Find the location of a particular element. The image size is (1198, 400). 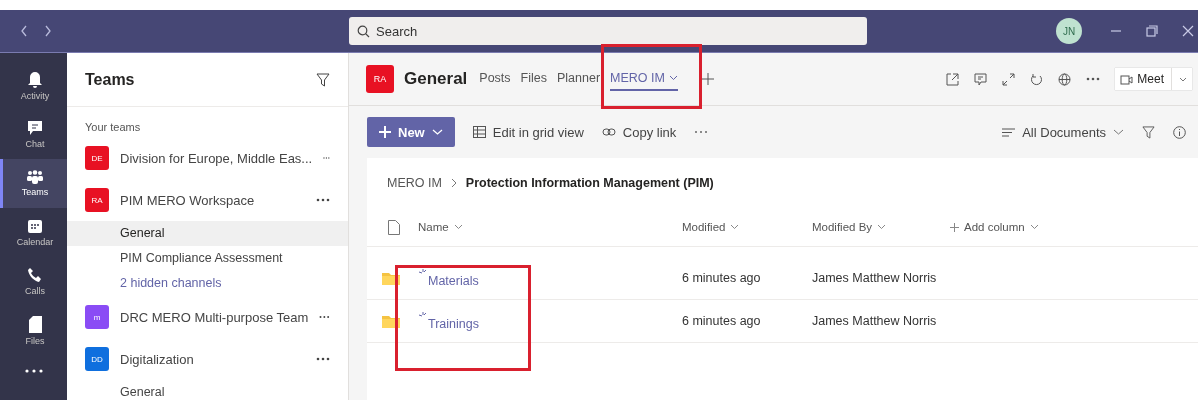

search-field: Search is located at coordinates (608, 31).